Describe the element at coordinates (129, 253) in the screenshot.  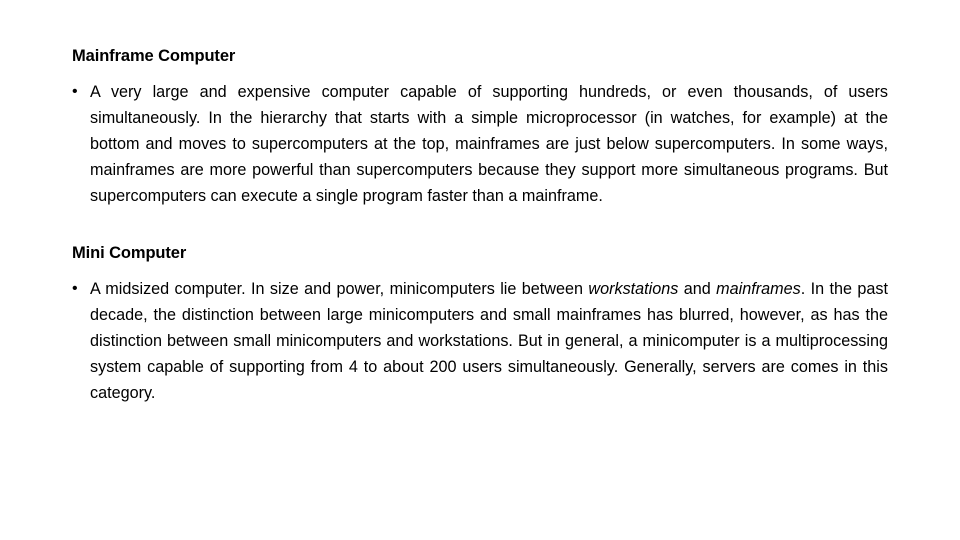
I see `section-heading-mini: Mini Computer` at that location.